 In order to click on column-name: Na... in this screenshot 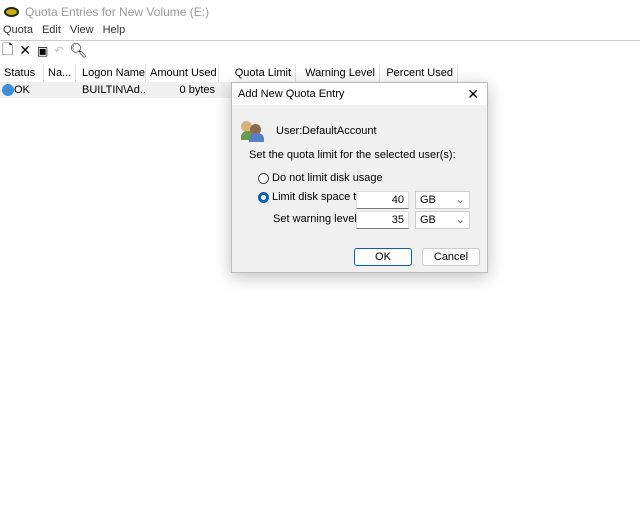, I will do `click(60, 73)`.